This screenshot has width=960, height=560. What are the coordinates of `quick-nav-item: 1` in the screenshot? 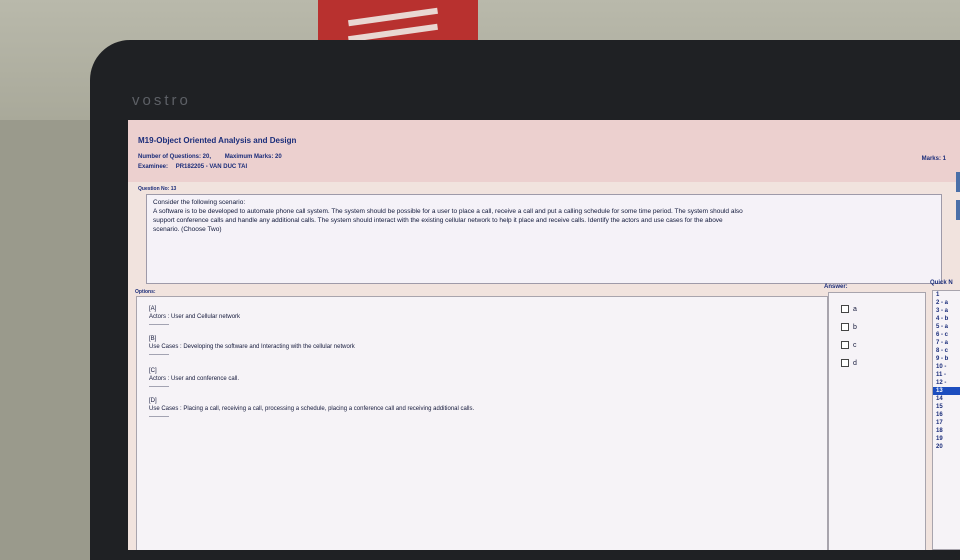 It's located at (946, 295).